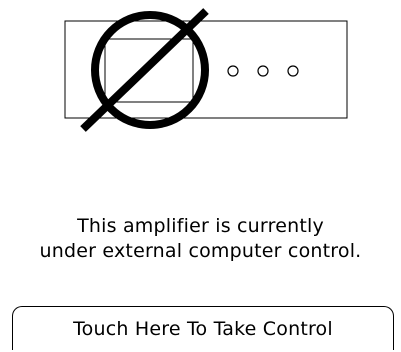 The image size is (401, 352). I want to click on take-control-button: Touch Here To Take Control, so click(203, 328).